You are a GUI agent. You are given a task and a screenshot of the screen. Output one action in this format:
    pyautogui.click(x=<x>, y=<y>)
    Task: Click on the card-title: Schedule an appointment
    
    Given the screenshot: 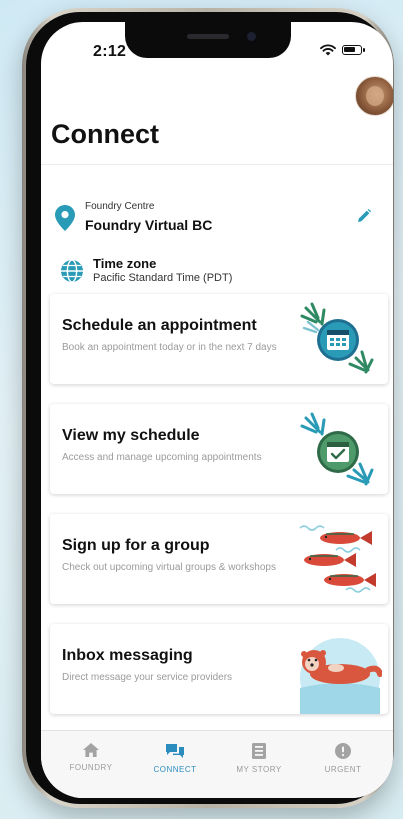 What is the action you would take?
    pyautogui.click(x=159, y=325)
    